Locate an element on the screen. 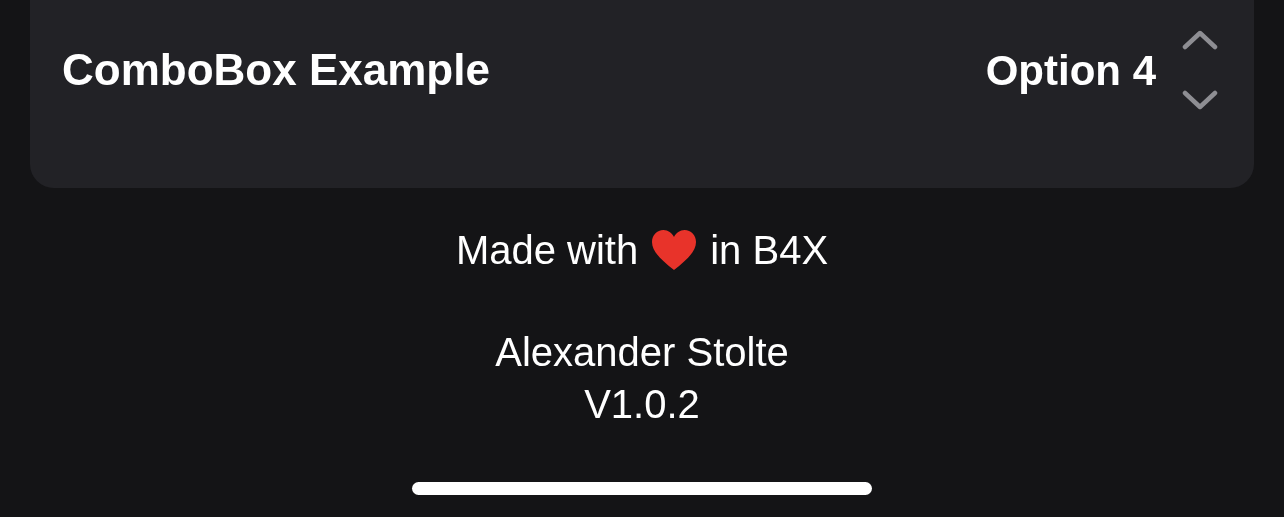  author-name: Alexander Stolte is located at coordinates (642, 352).